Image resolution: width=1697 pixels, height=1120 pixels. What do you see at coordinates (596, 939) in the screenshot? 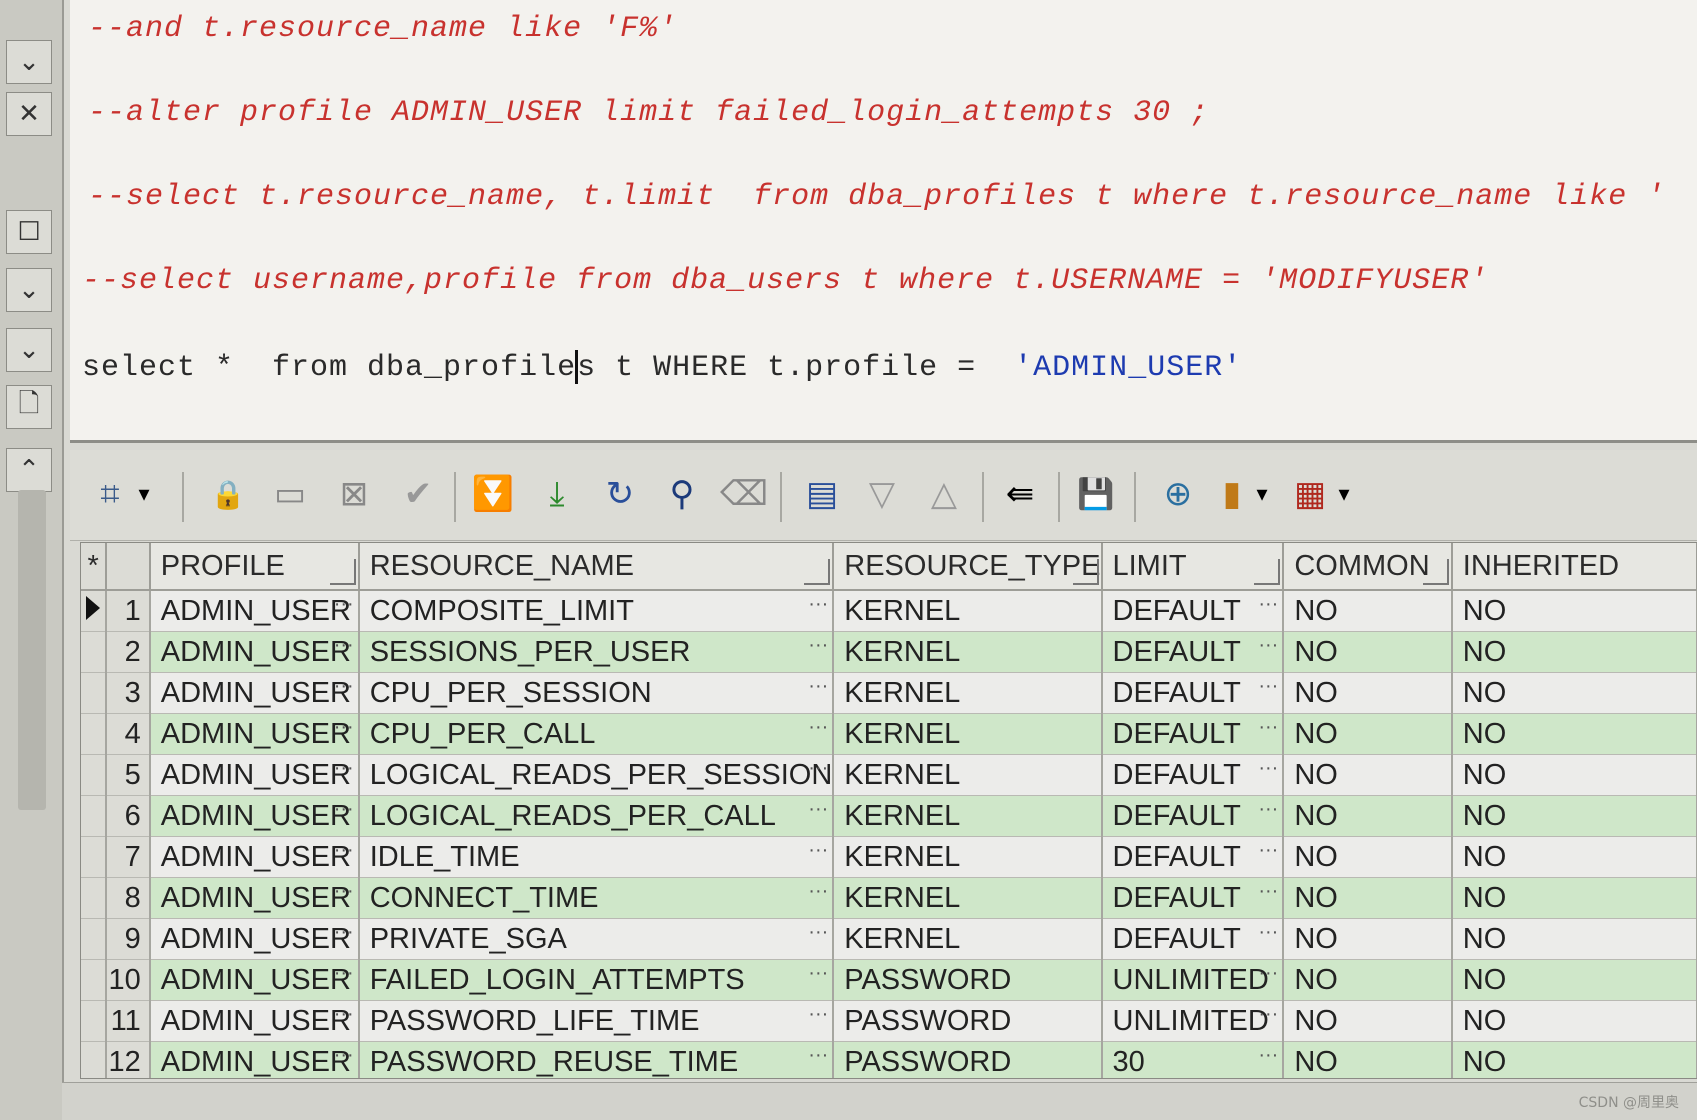
I see `cell-resource-name: PRIVATE_SGA ···` at bounding box center [596, 939].